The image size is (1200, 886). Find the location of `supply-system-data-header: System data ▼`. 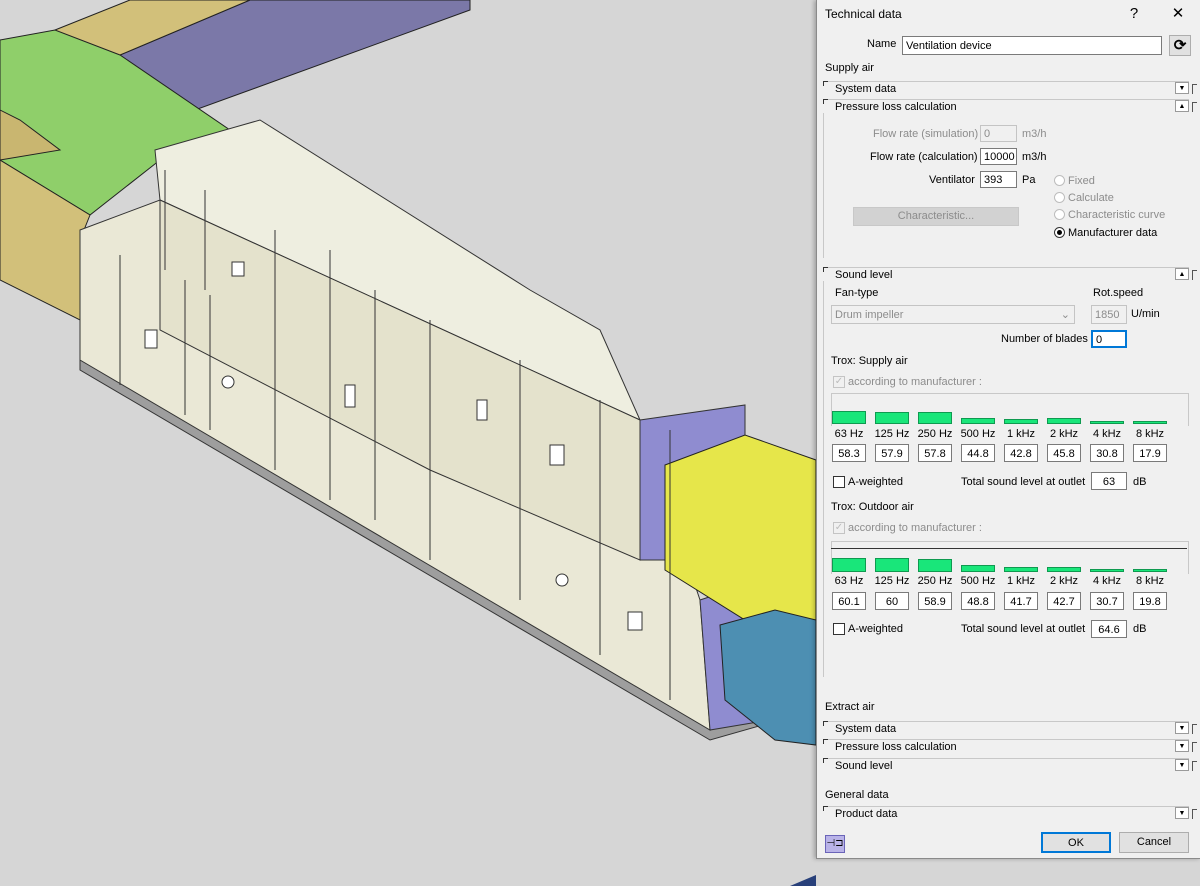

supply-system-data-header: System data ▼ is located at coordinates (1010, 88).